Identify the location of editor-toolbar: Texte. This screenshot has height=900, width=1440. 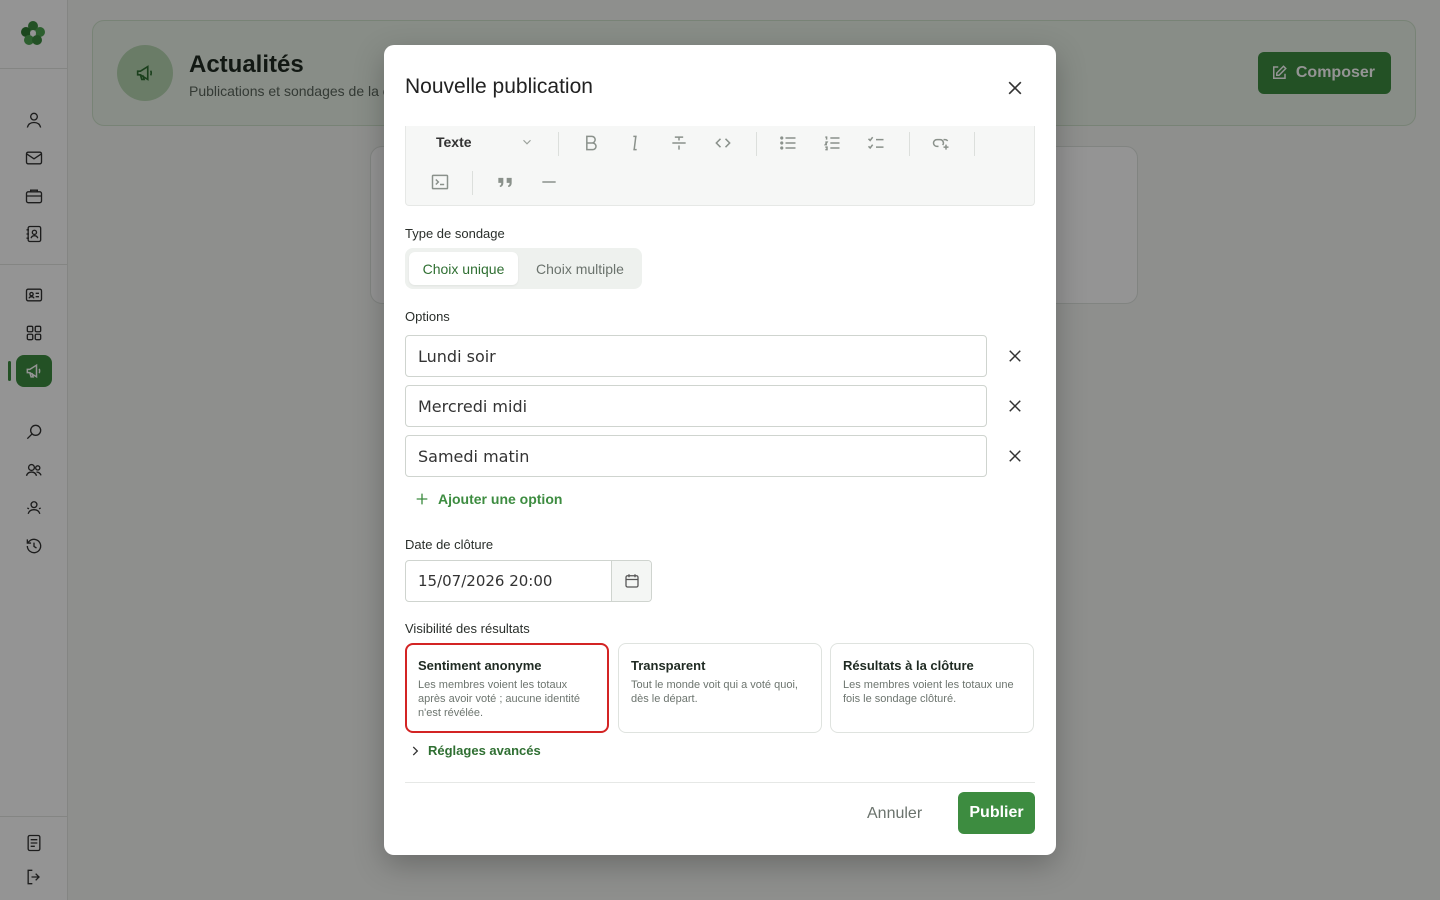
(720, 166).